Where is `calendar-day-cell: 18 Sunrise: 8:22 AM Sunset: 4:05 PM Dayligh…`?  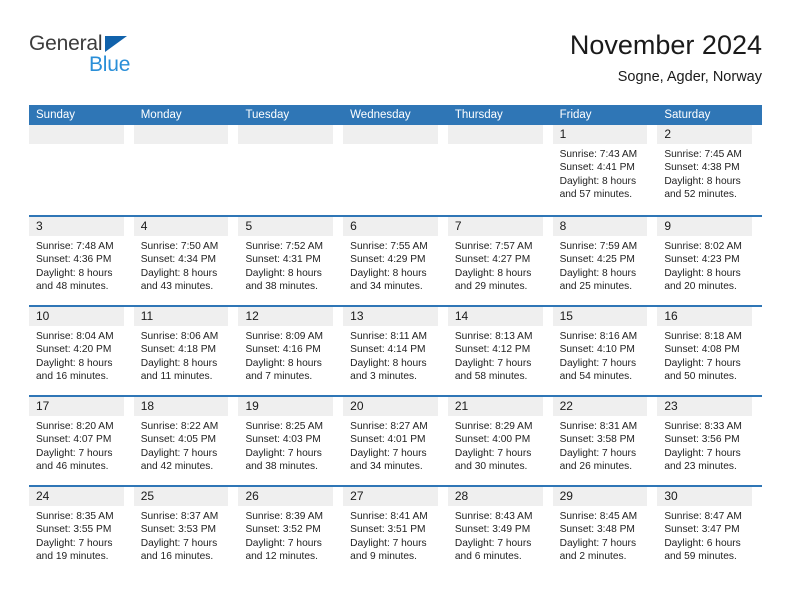
calendar-day-cell: 18 Sunrise: 8:22 AM Sunset: 4:05 PM Dayligh… is located at coordinates (186, 441).